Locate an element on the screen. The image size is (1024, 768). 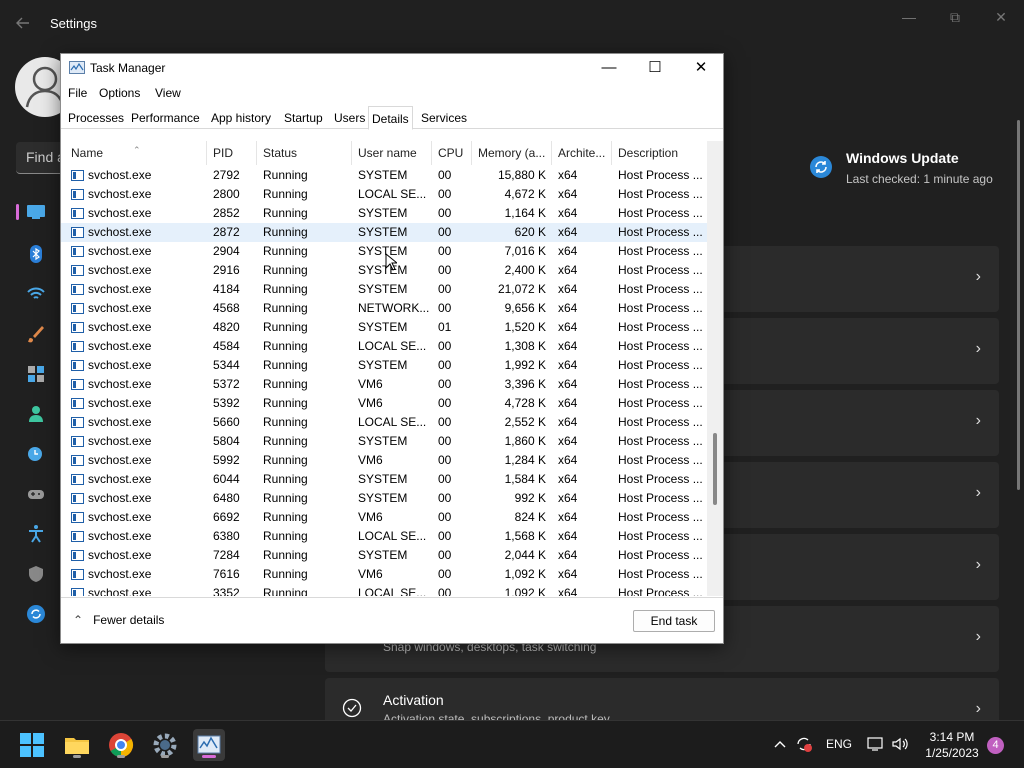
task-manager-taskbar-icon is located at coordinates (209, 745).